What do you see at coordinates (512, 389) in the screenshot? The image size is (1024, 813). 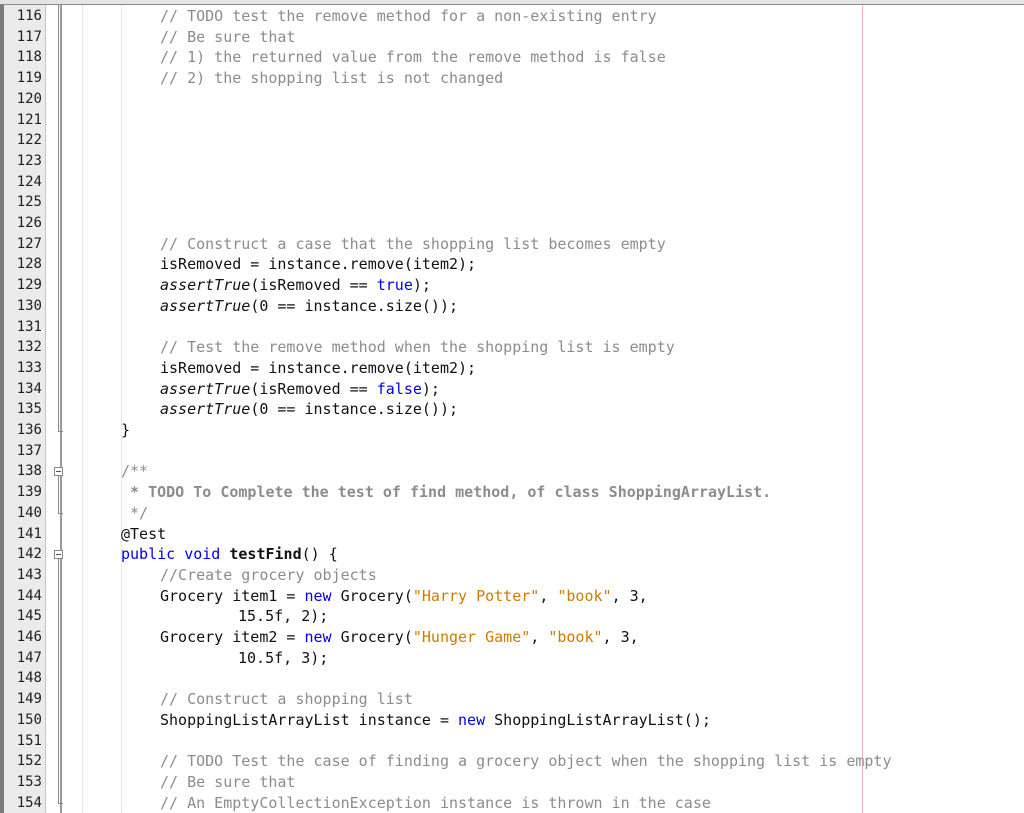 I see `code-line: 134 assertTrue(isRemoved == false);` at bounding box center [512, 389].